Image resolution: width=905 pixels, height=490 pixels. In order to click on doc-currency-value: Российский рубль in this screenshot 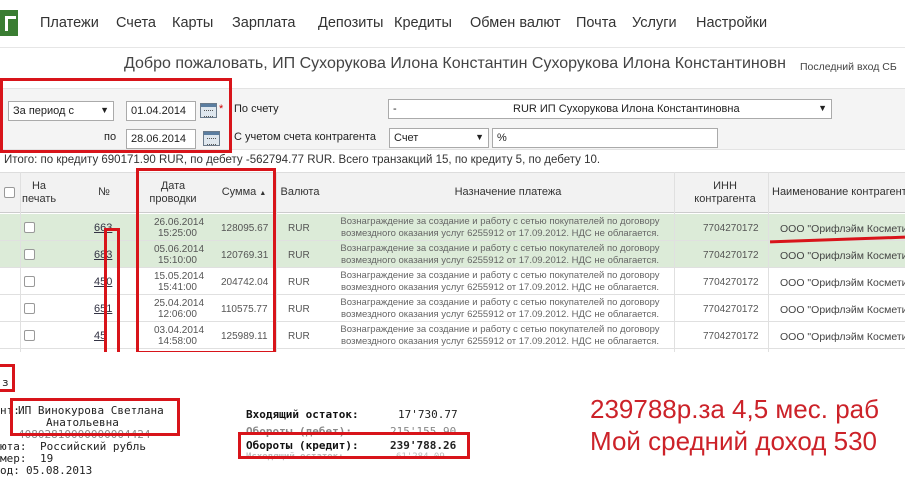, I will do `click(93, 446)`.